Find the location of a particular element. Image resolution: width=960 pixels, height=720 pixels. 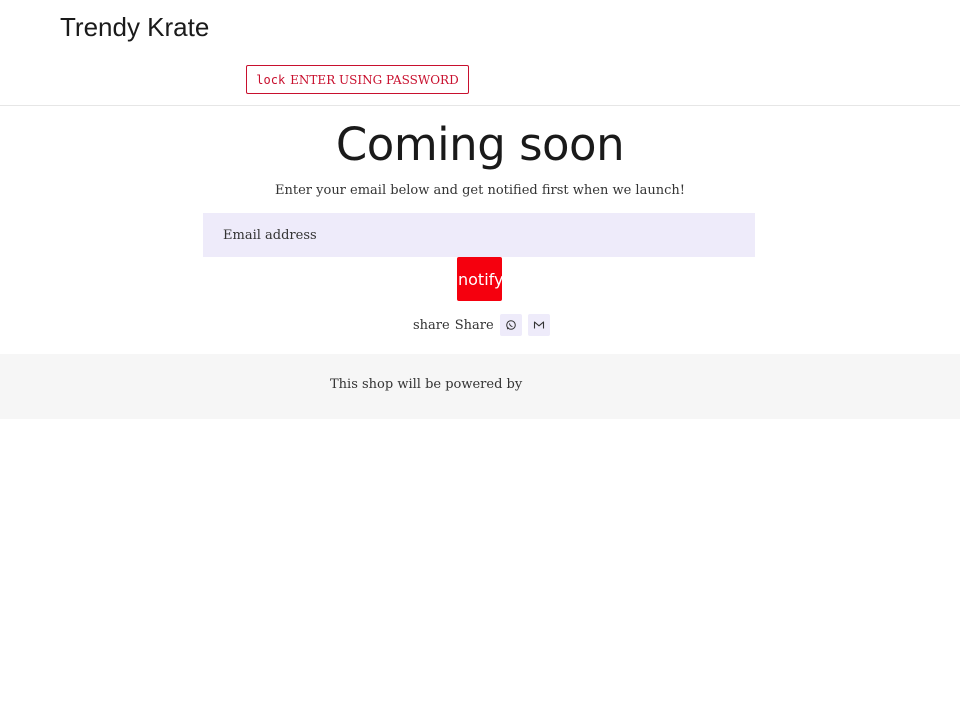

notify-me-button: notify me is located at coordinates (479, 279).